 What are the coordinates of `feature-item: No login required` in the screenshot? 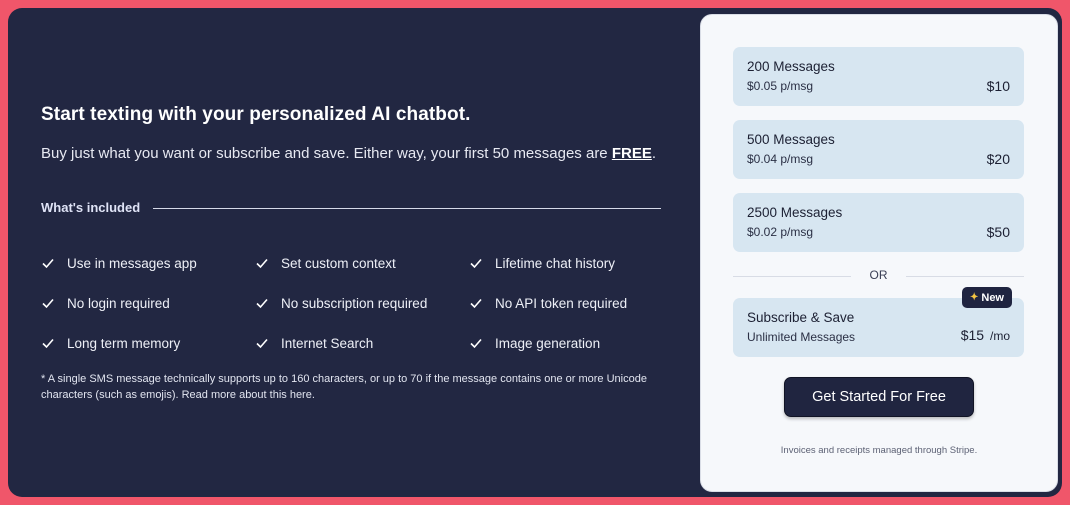 It's located at (105, 303).